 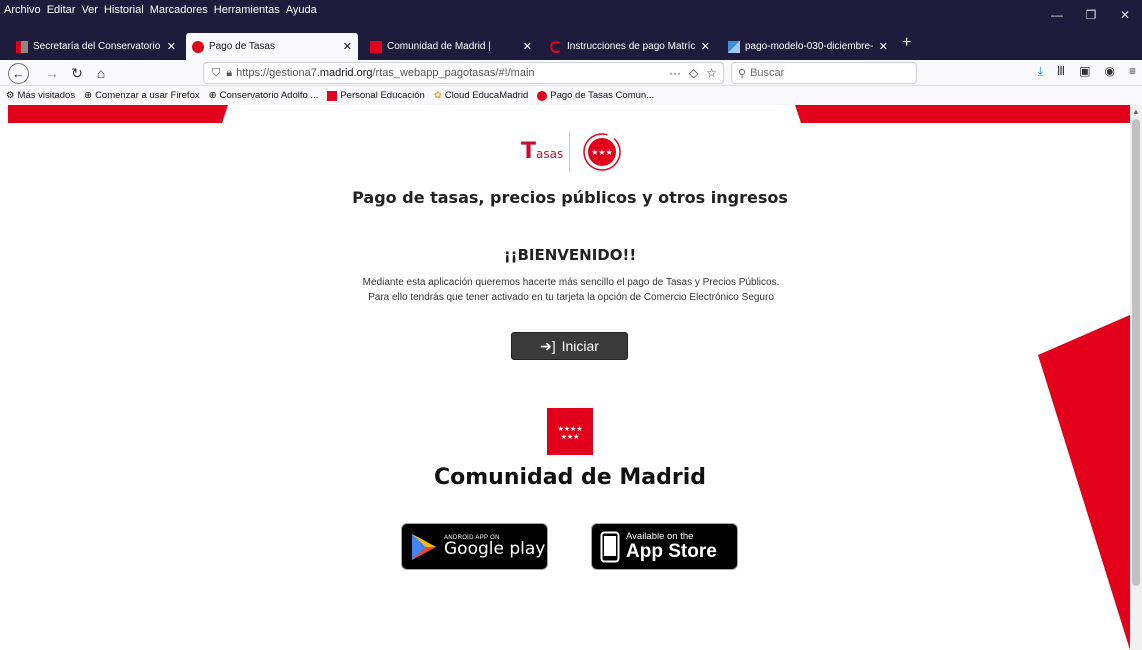 I want to click on page-actions-icon: ···, so click(x=675, y=73).